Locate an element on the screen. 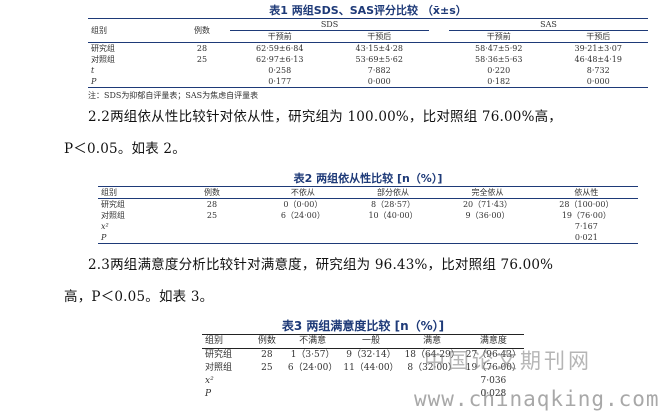 This screenshot has width=664, height=412. header-group: 组别 is located at coordinates (99, 30).